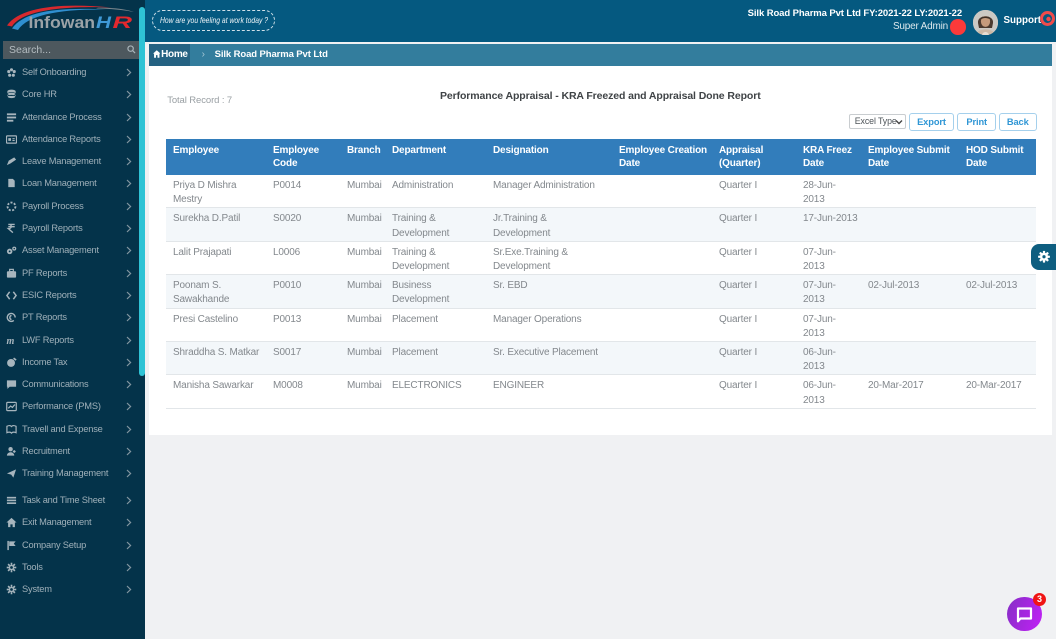 This screenshot has height=639, width=1056. What do you see at coordinates (104, 23) in the screenshot?
I see `svg-text: H` at bounding box center [104, 23].